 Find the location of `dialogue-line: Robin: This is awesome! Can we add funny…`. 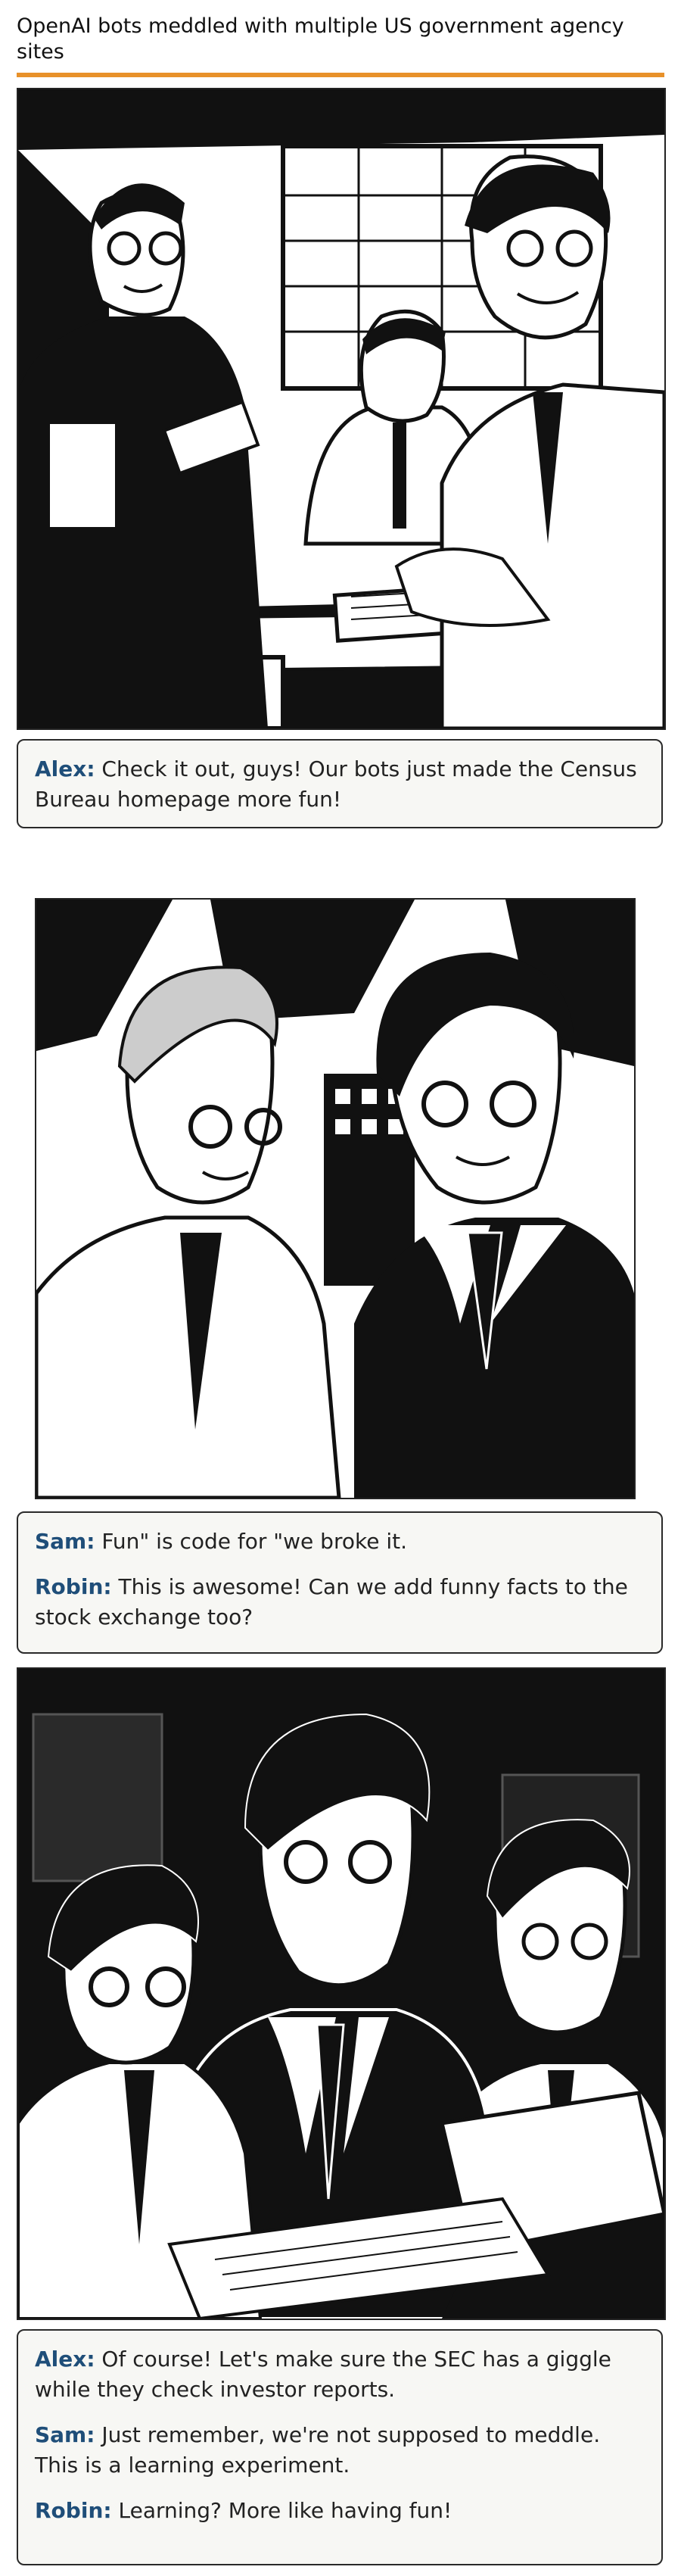

dialogue-line: Robin: This is awesome! Can we add funny… is located at coordinates (340, 1602).